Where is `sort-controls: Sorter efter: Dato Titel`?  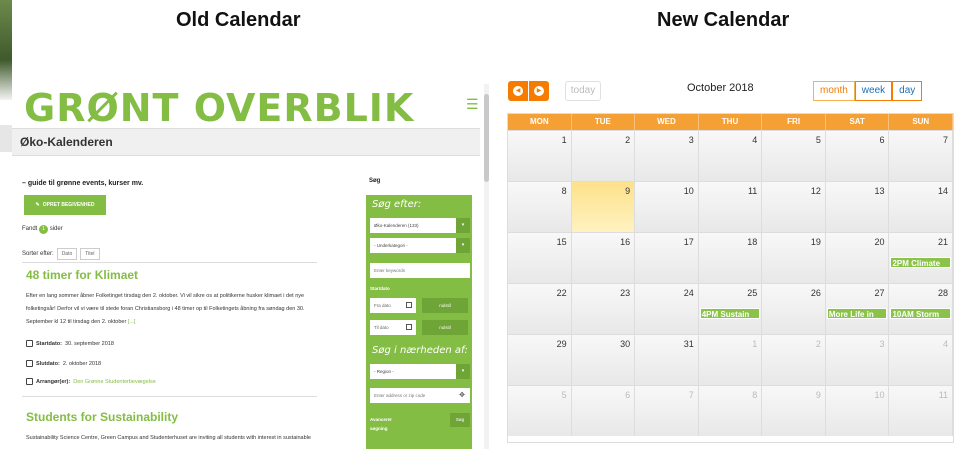 sort-controls: Sorter efter: Dato Titel is located at coordinates (61, 254).